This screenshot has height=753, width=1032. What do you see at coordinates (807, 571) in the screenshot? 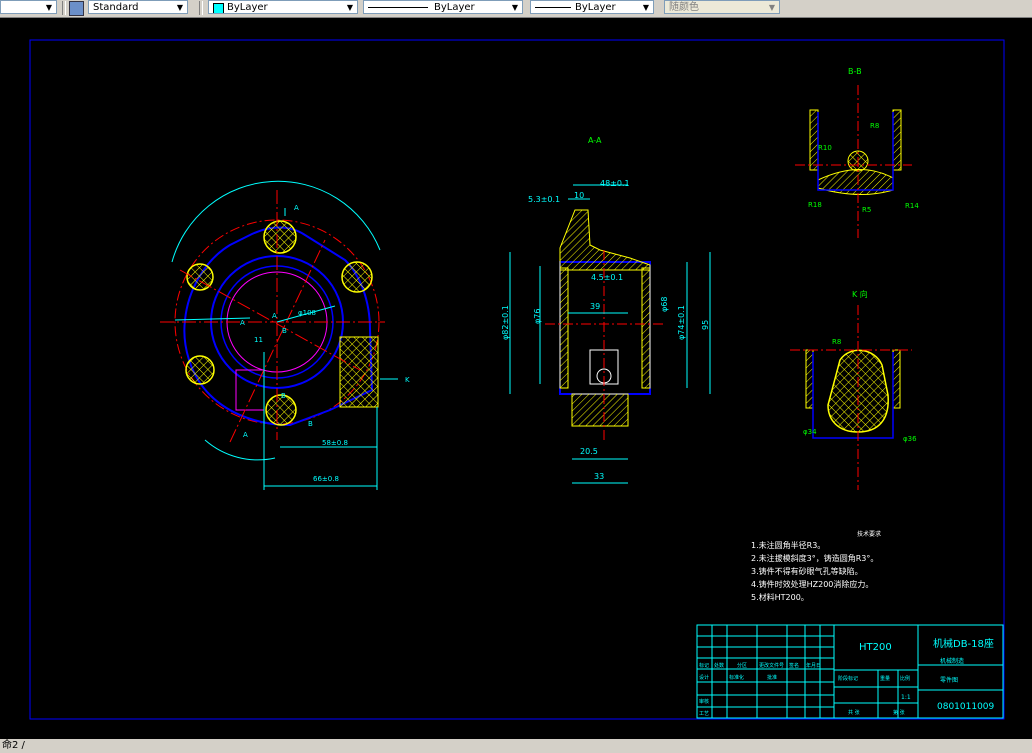
I see `note-3: 3.铸件不得有砂眼气孔等缺陷。` at bounding box center [807, 571].